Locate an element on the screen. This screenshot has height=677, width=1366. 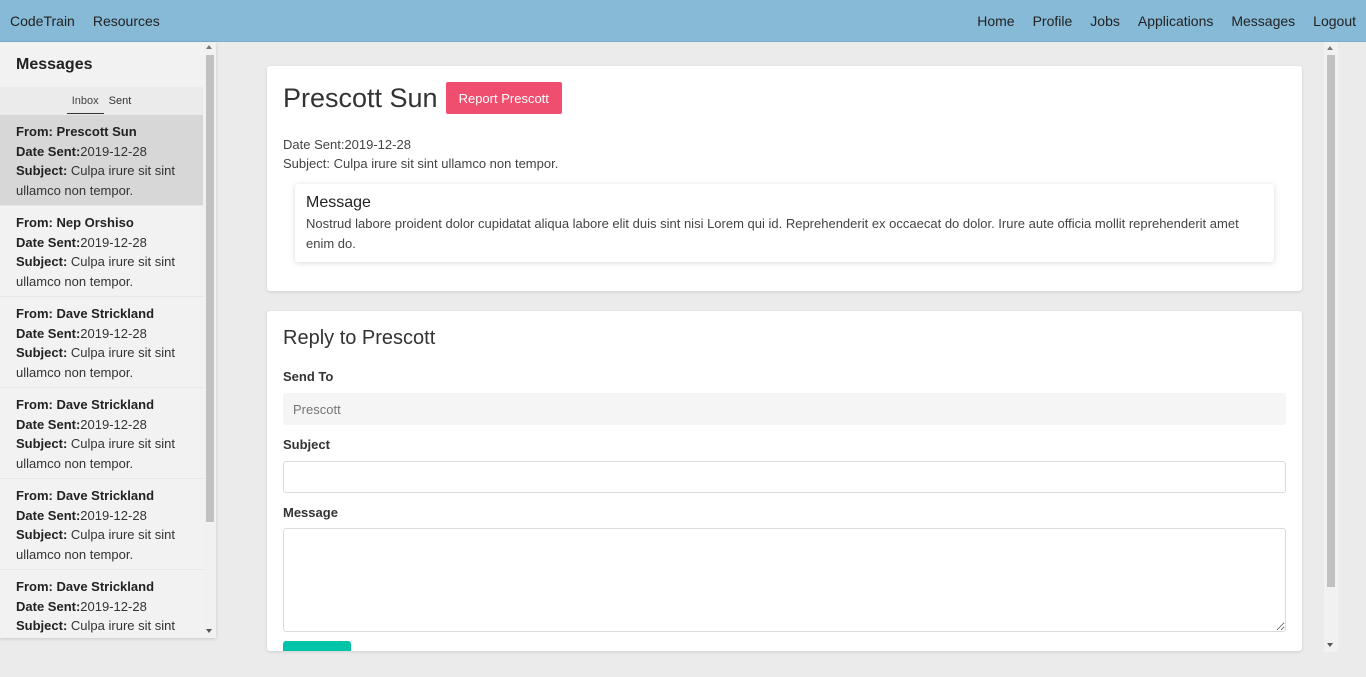
reply-title: Reply to Prescott is located at coordinates (359, 338).